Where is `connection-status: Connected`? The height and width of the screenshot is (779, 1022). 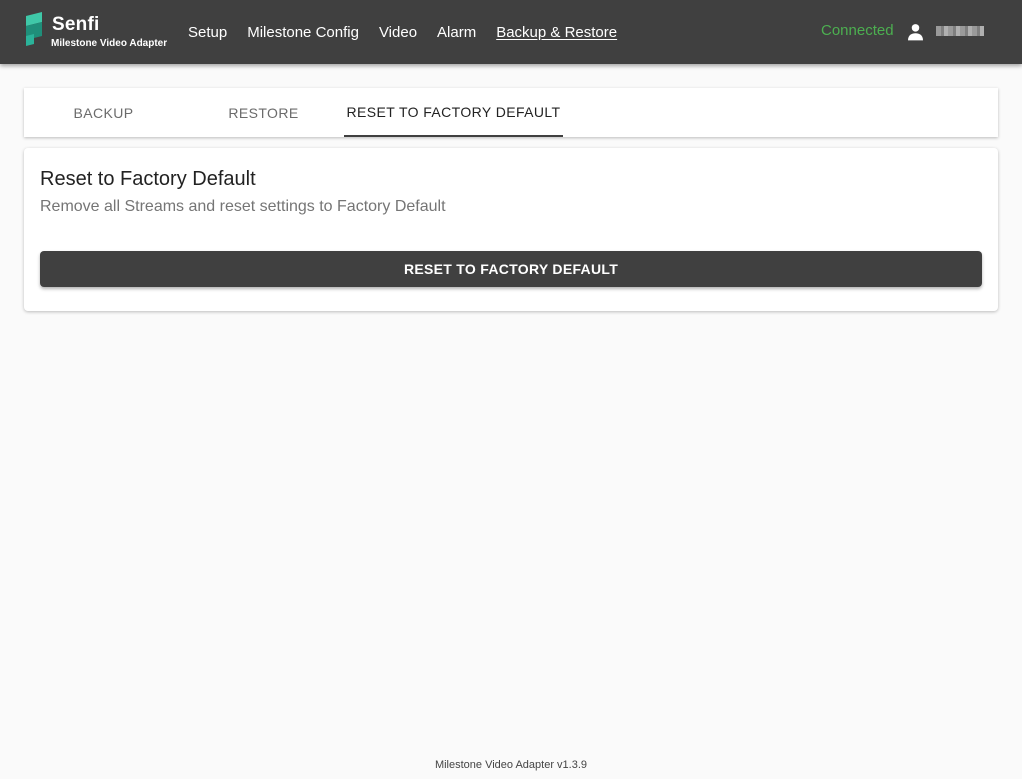 connection-status: Connected is located at coordinates (857, 30).